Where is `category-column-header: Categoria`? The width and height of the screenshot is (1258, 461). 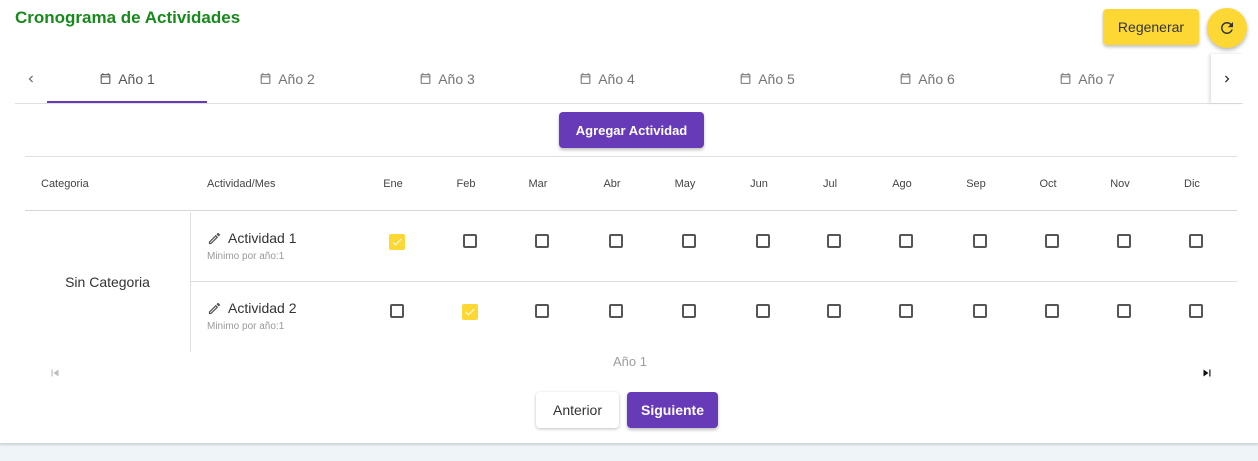 category-column-header: Categoria is located at coordinates (65, 184).